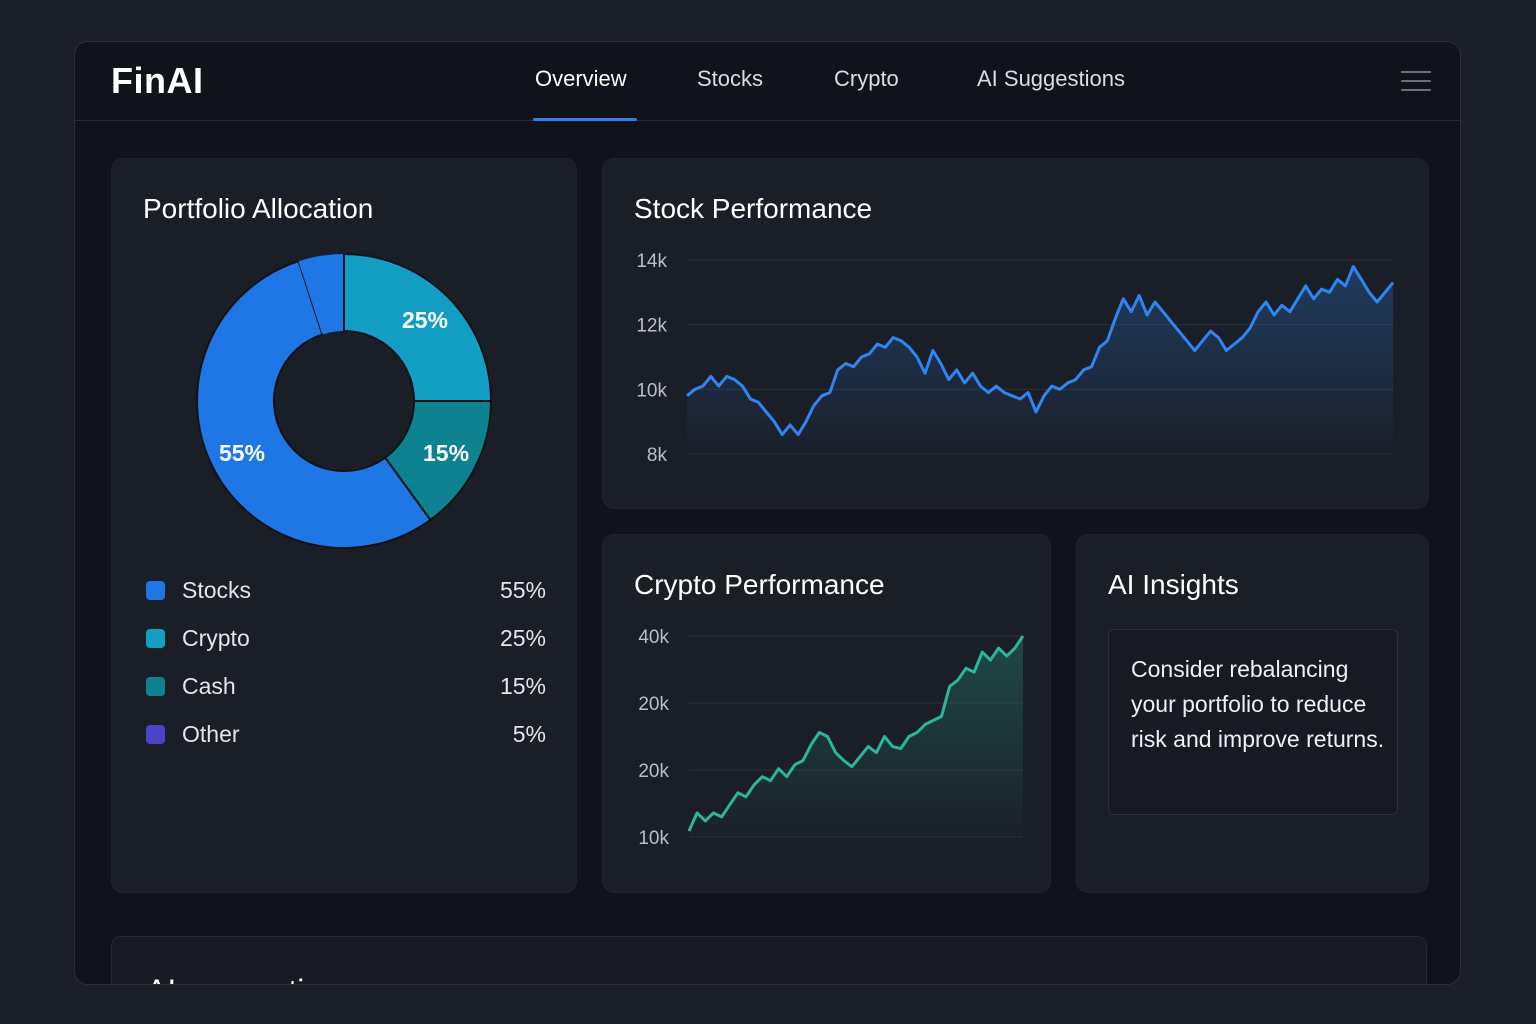 This screenshot has width=1536, height=1024. I want to click on legend-row-crypto: Crypto 25%, so click(346, 640).